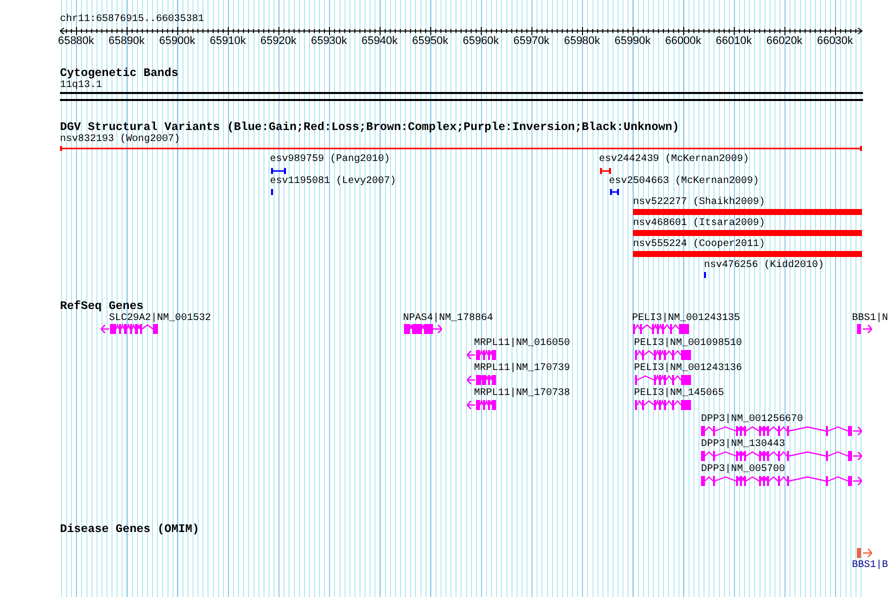 This screenshot has height=597, width=890. What do you see at coordinates (81, 86) in the screenshot?
I see `band-label: 11q13.1` at bounding box center [81, 86].